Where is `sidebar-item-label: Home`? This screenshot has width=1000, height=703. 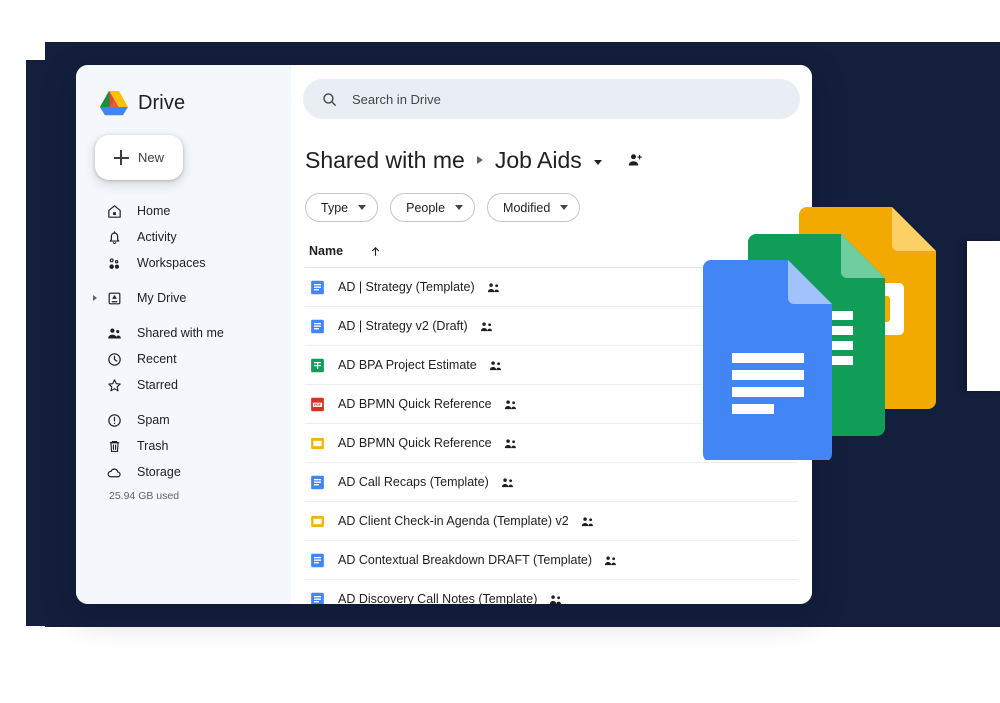 sidebar-item-label: Home is located at coordinates (154, 211).